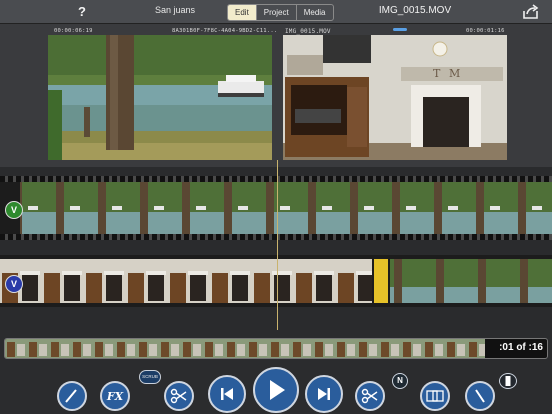 Image resolution: width=552 pixels, height=414 pixels. Describe the element at coordinates (276, 237) in the screenshot. I see `film-sprocket` at that location.